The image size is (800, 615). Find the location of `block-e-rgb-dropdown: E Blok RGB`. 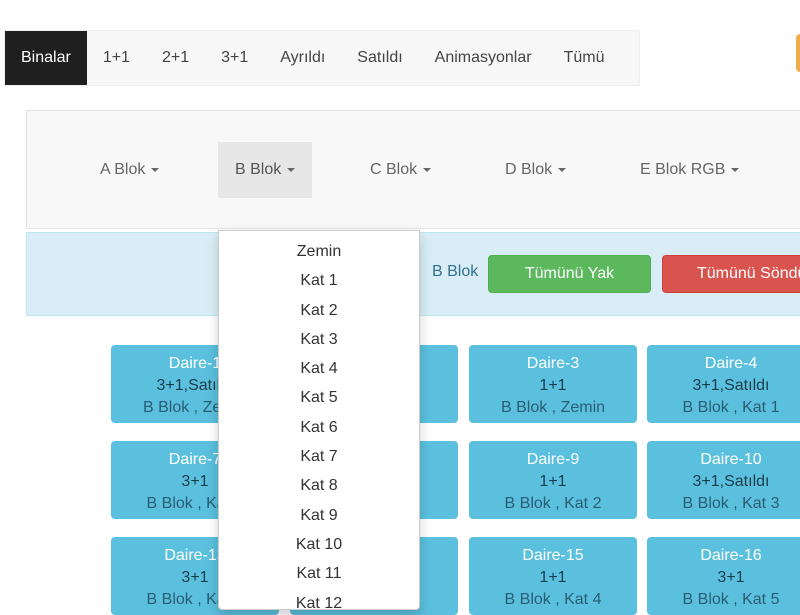

block-e-rgb-dropdown: E Blok RGB is located at coordinates (689, 170).